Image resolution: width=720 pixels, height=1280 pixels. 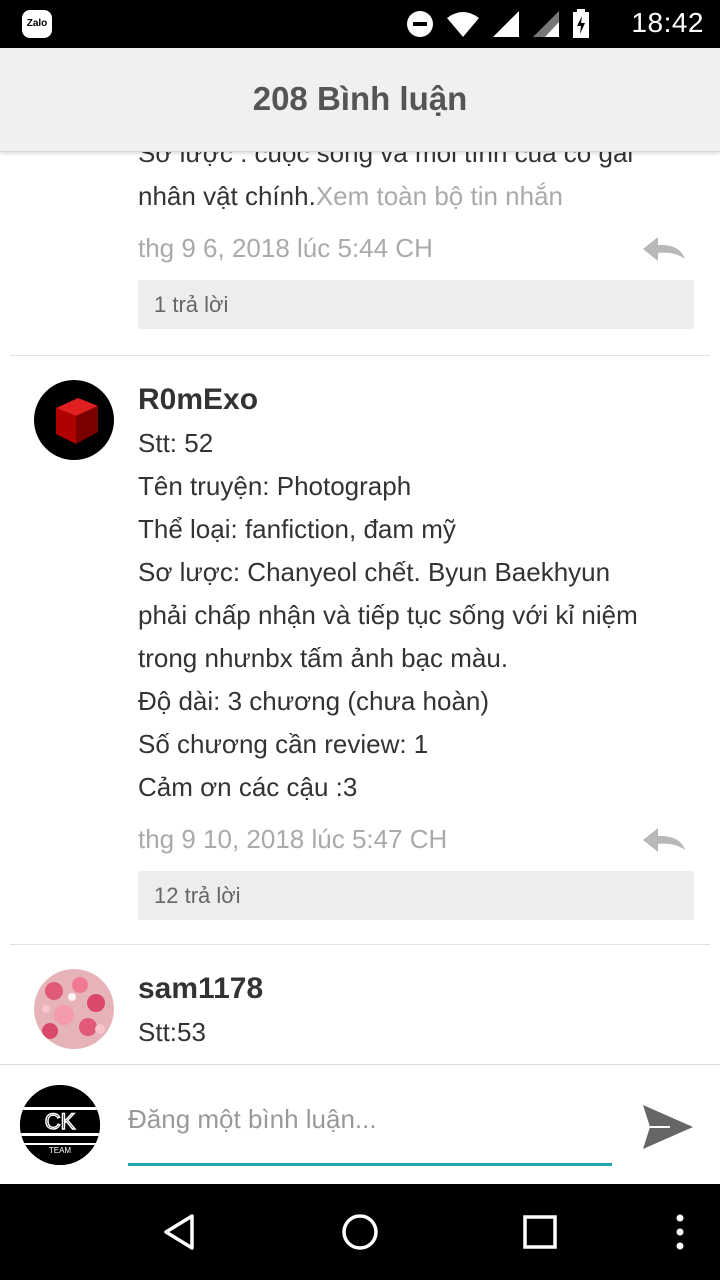 I want to click on comment-meta: thg 9 6, 2018 lúc 5:44 CH, so click(x=416, y=248).